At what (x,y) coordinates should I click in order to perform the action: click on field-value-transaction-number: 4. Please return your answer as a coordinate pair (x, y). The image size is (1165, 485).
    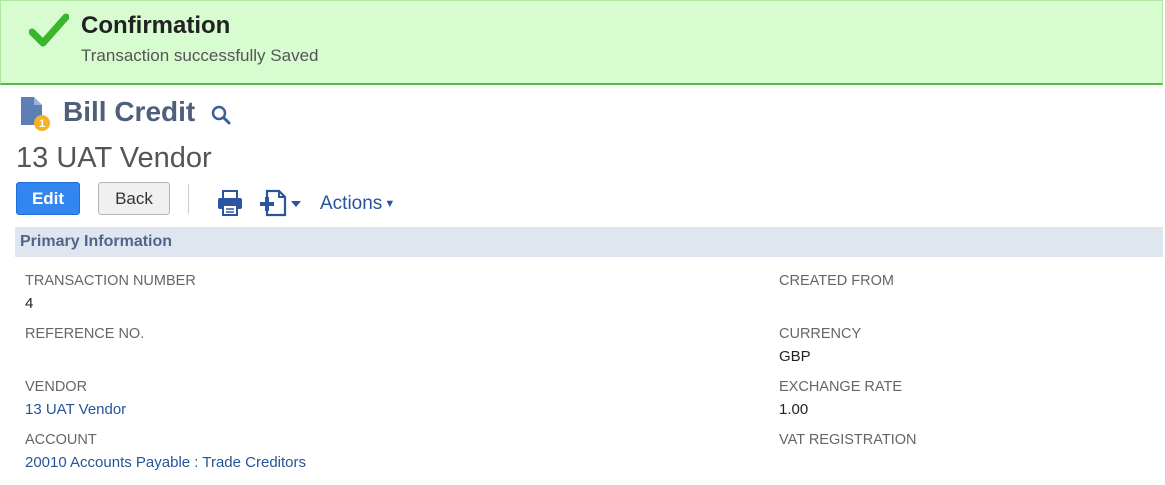
    Looking at the image, I should click on (29, 303).